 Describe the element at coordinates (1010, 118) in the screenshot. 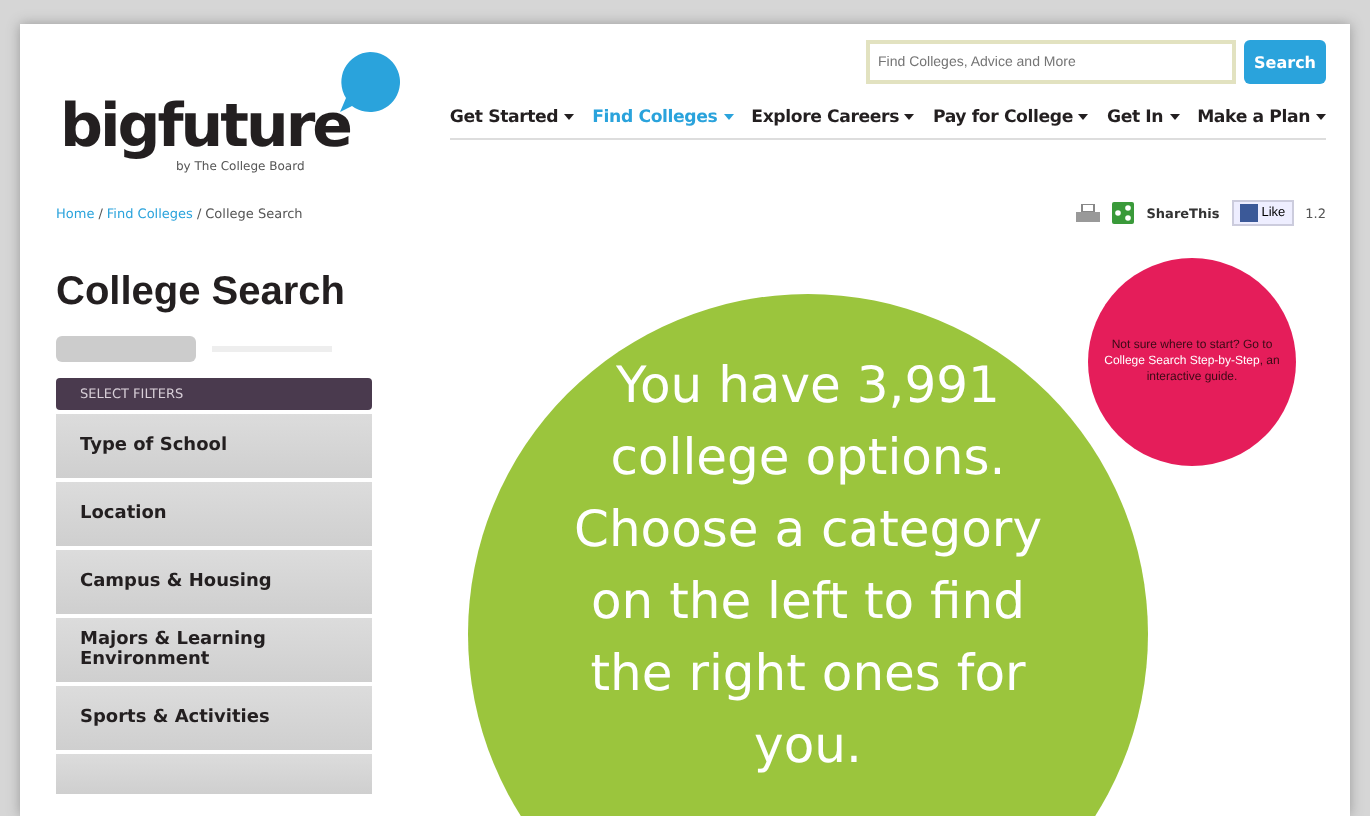

I see `nav-menu-item: Pay for College` at that location.